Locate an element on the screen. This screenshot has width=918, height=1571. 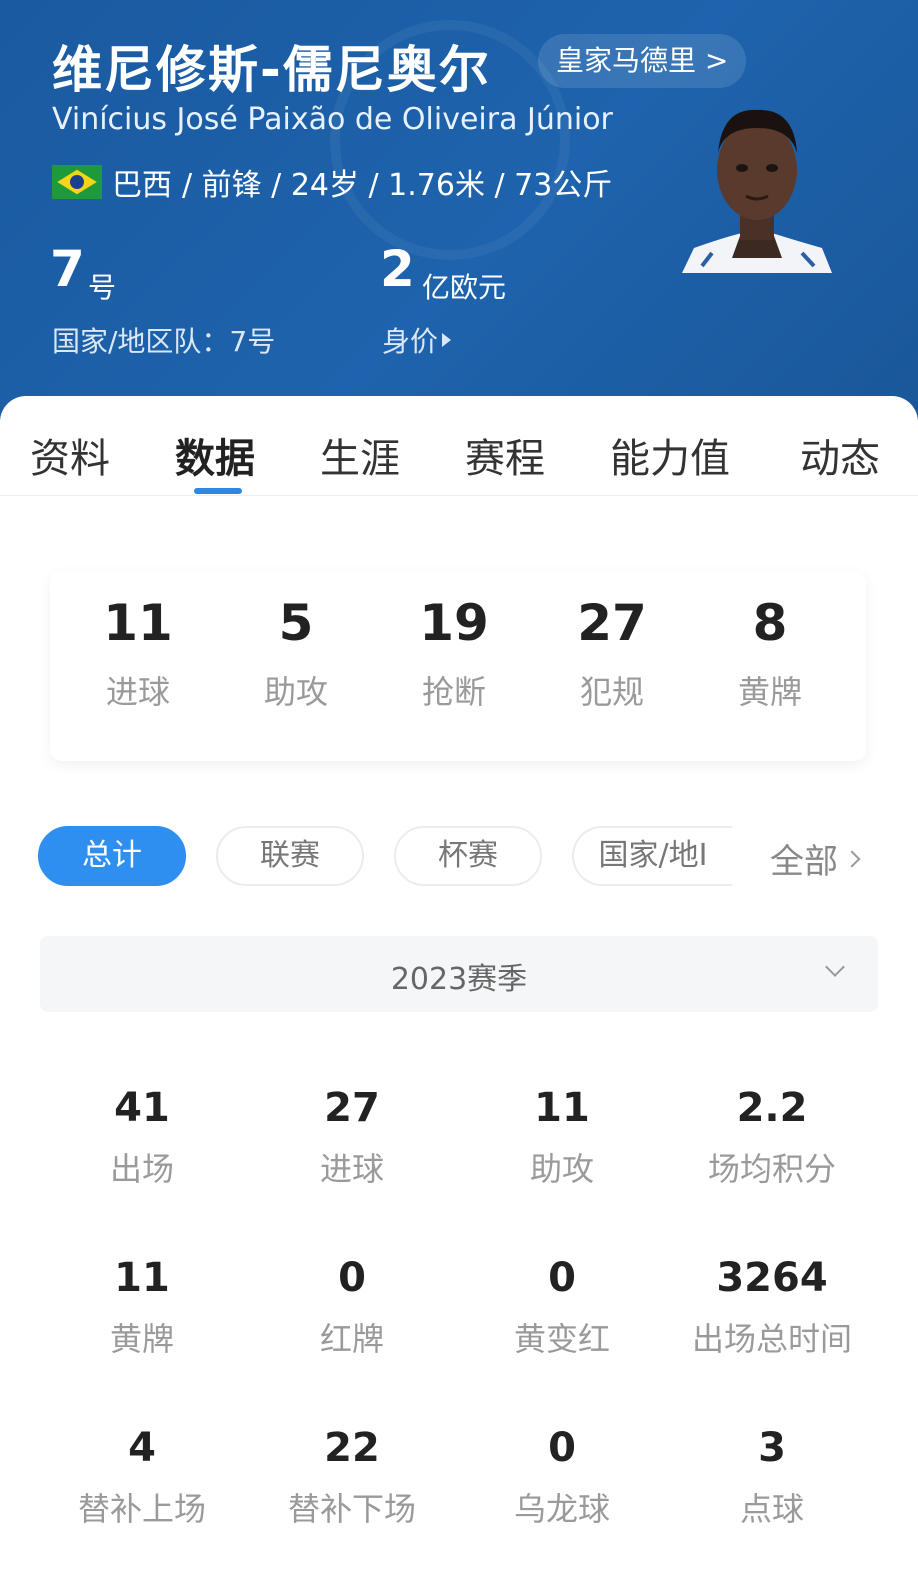
club-link-label: 皇家马德里 > is located at coordinates (642, 60).